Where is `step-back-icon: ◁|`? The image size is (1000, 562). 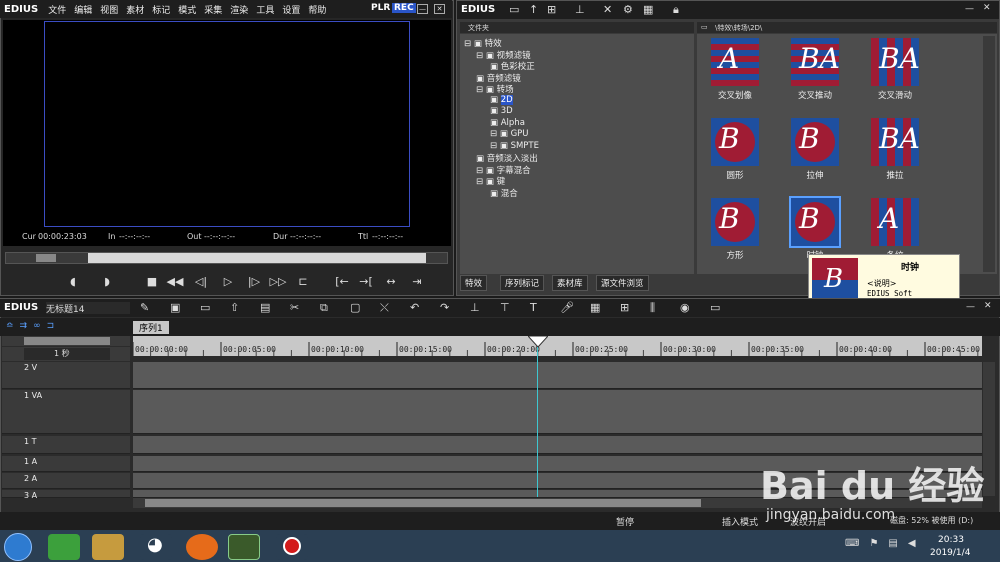 step-back-icon: ◁| is located at coordinates (201, 281).